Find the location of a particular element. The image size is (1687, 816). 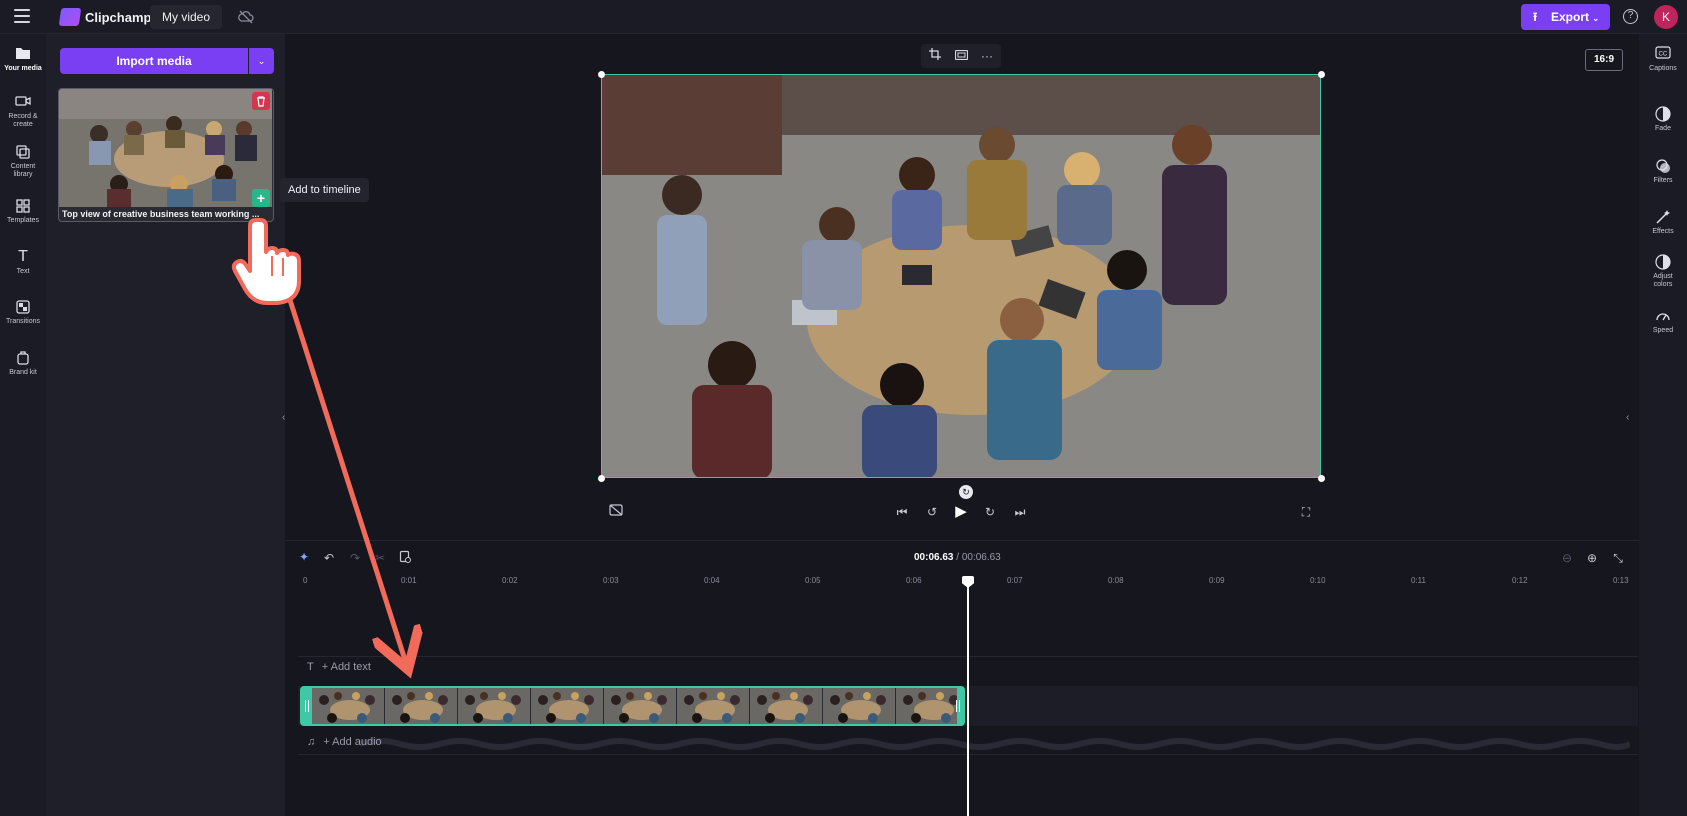

import-media-button: Import media is located at coordinates (154, 61).